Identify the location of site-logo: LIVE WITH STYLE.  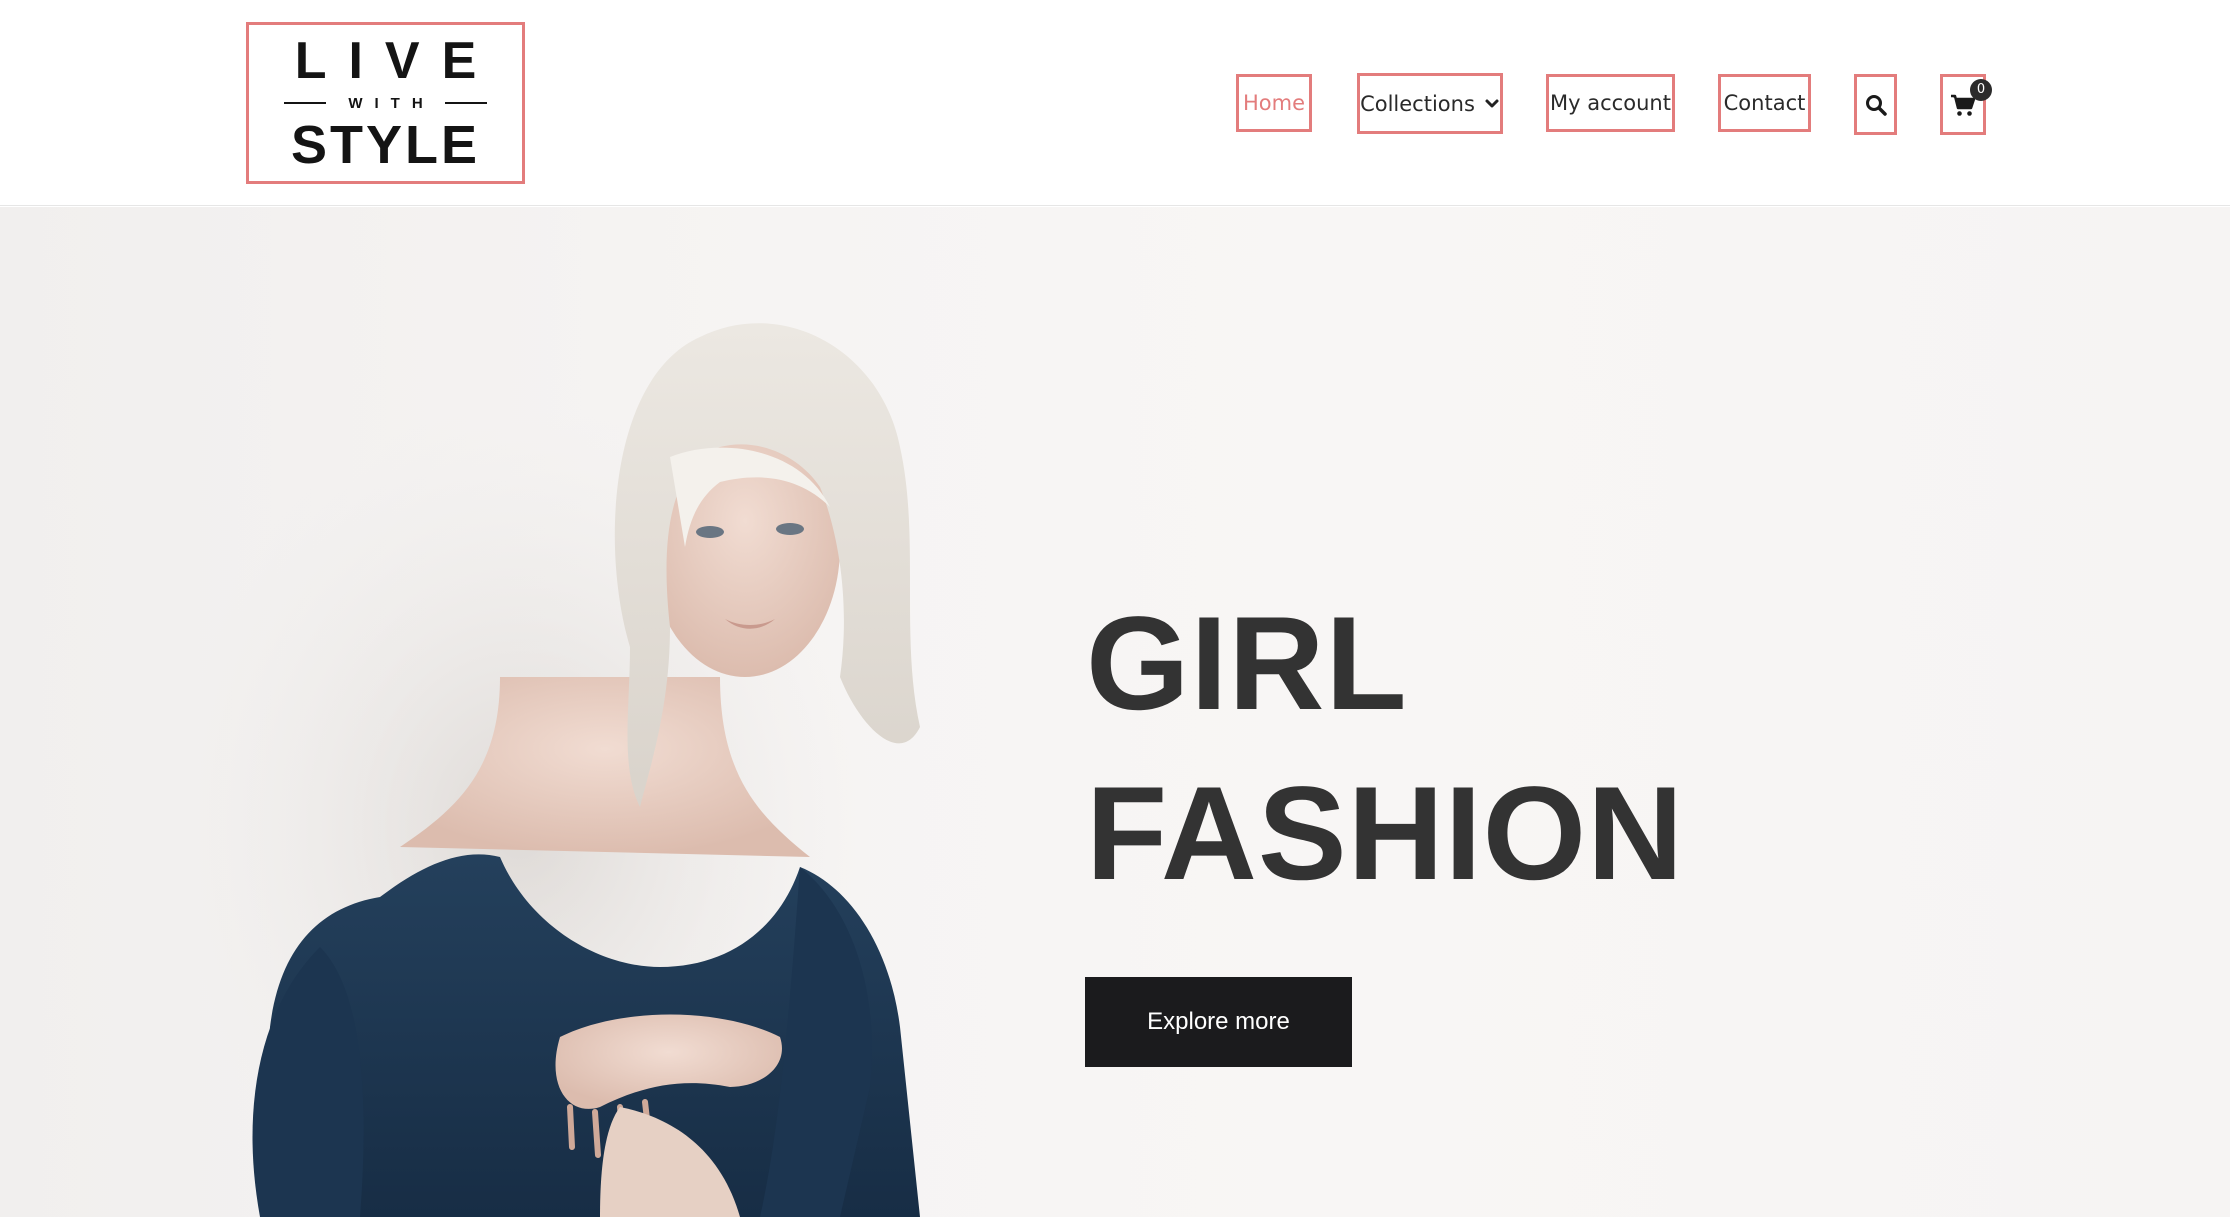
(385, 103).